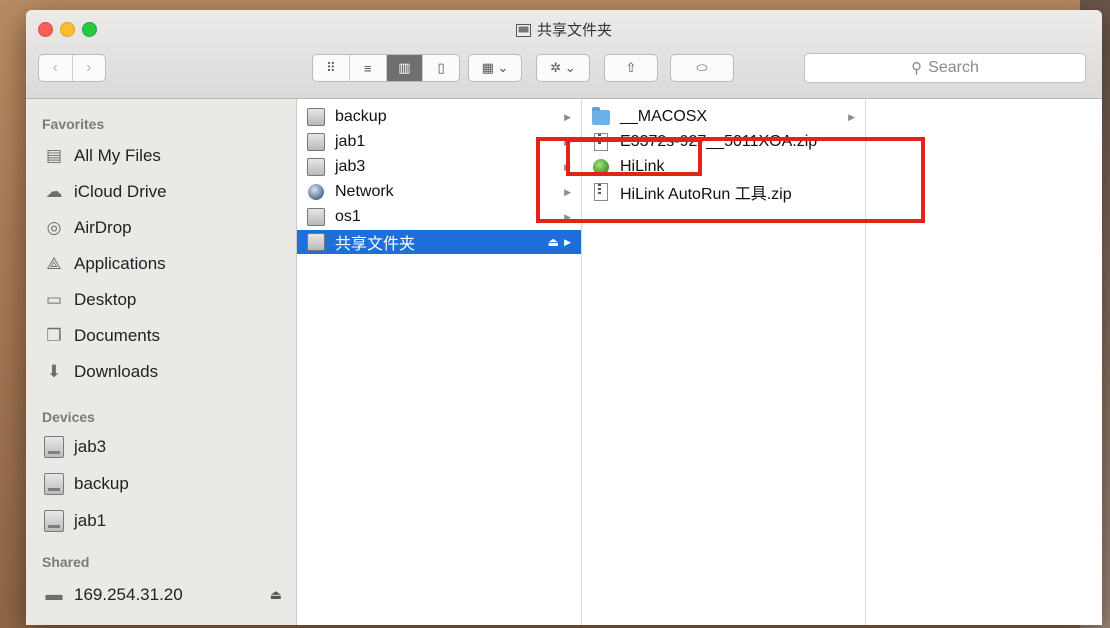  I want to click on sidebar-item-label: Documents, so click(117, 335).